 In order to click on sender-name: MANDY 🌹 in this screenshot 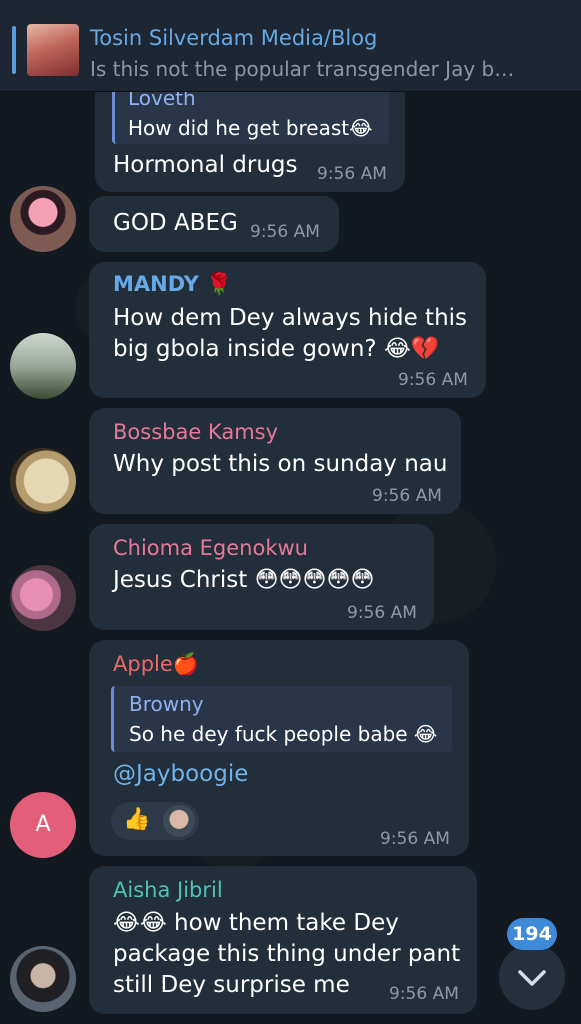, I will do `click(172, 284)`.